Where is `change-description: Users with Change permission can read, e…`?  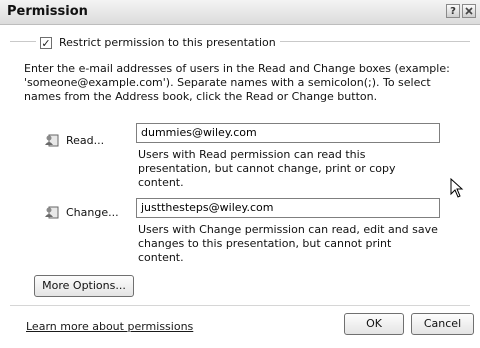
change-description: Users with Change permission can read, e… is located at coordinates (288, 243).